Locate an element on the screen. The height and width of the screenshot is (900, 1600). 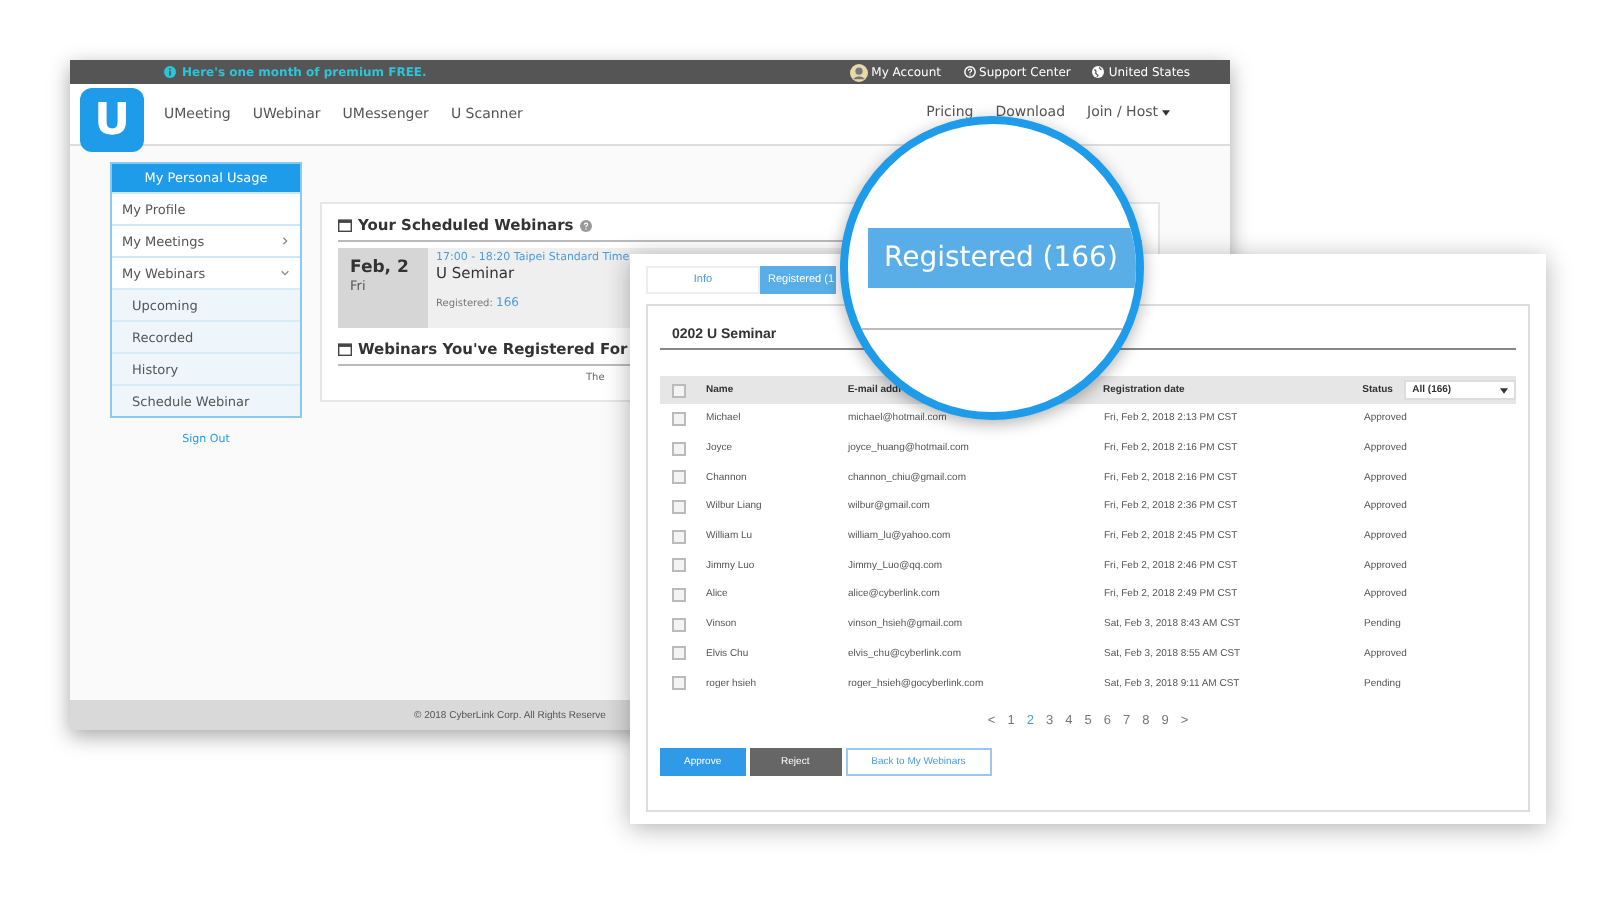
globe-icon is located at coordinates (1098, 72).